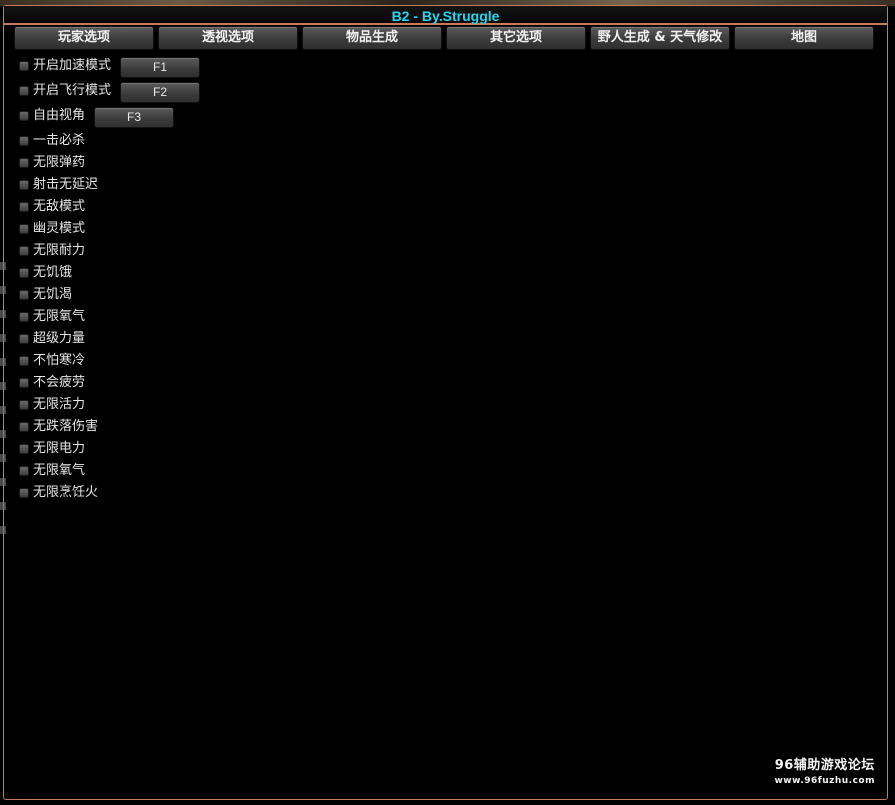 The width and height of the screenshot is (895, 805). I want to click on option-label: 不会疲劳, so click(59, 382).